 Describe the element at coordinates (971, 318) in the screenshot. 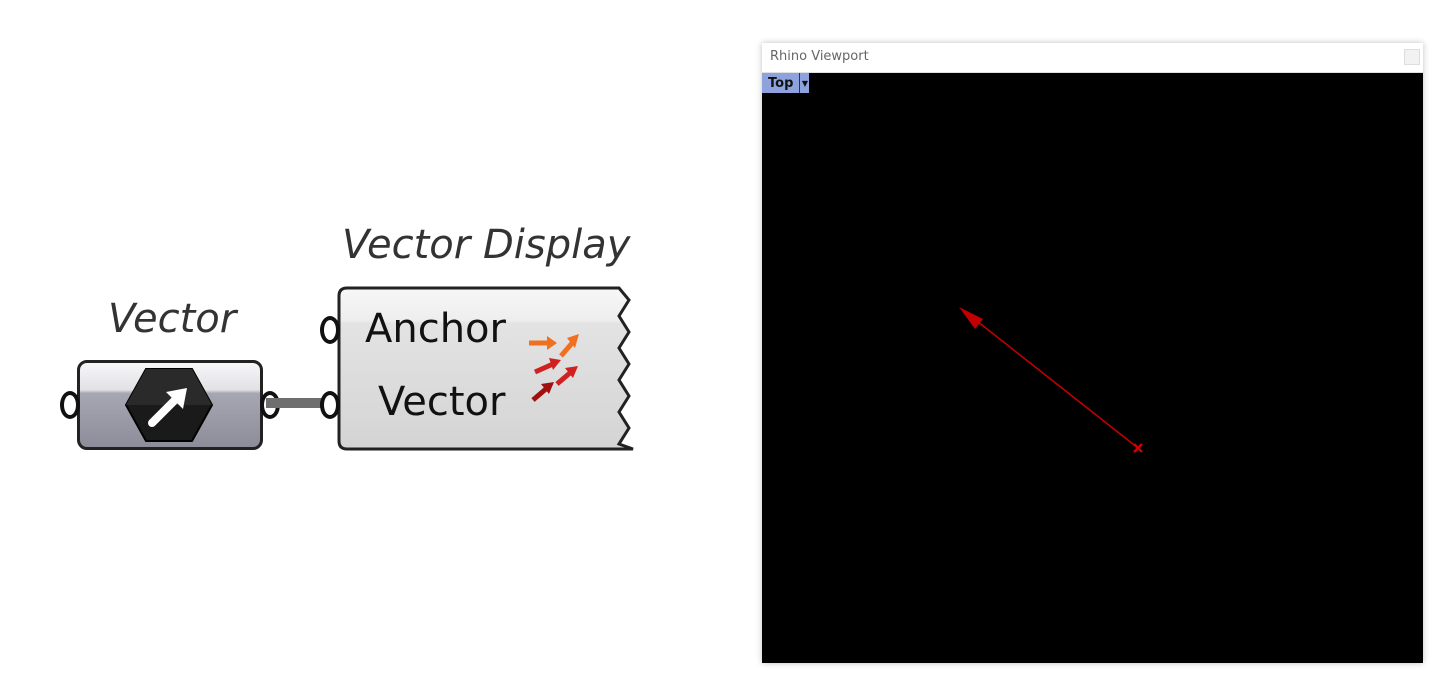

I see `display-vector-arrowhead` at that location.